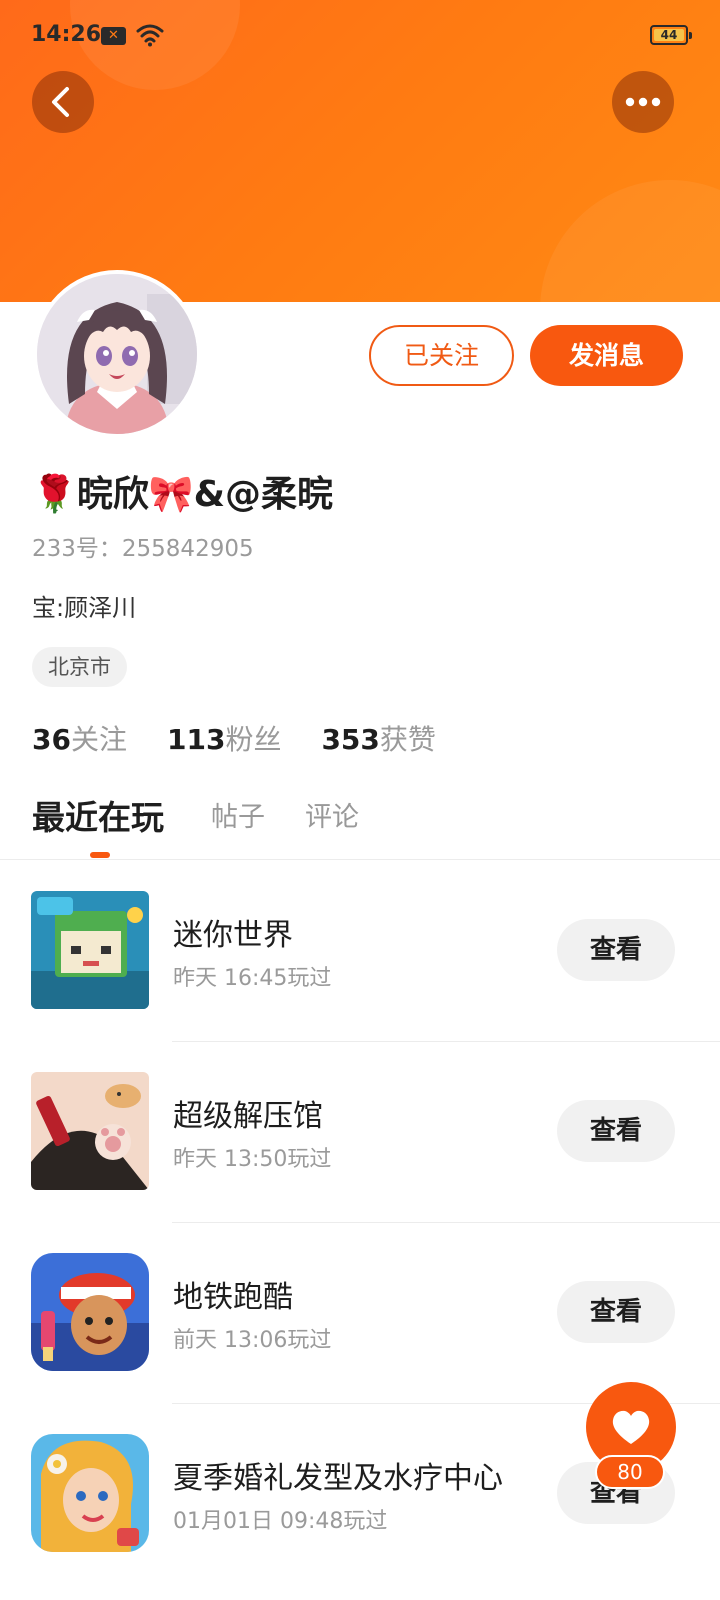 The width and height of the screenshot is (720, 1600). I want to click on tab-bar: 最近在玩 帖子 评论, so click(360, 825).